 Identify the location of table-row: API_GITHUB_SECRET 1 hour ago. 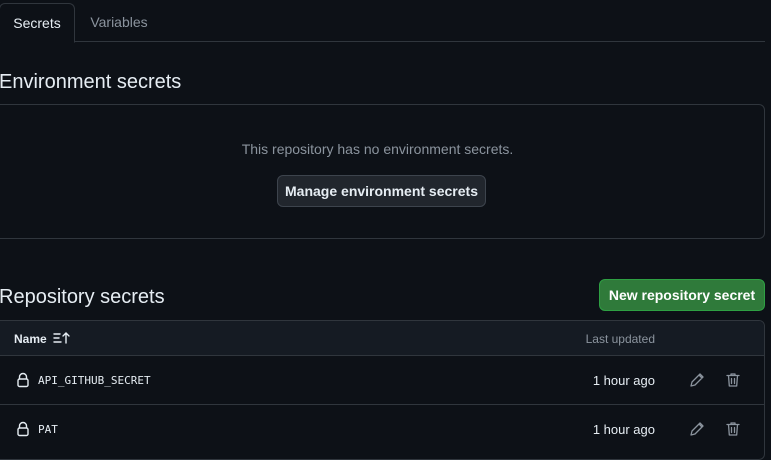
(382, 380).